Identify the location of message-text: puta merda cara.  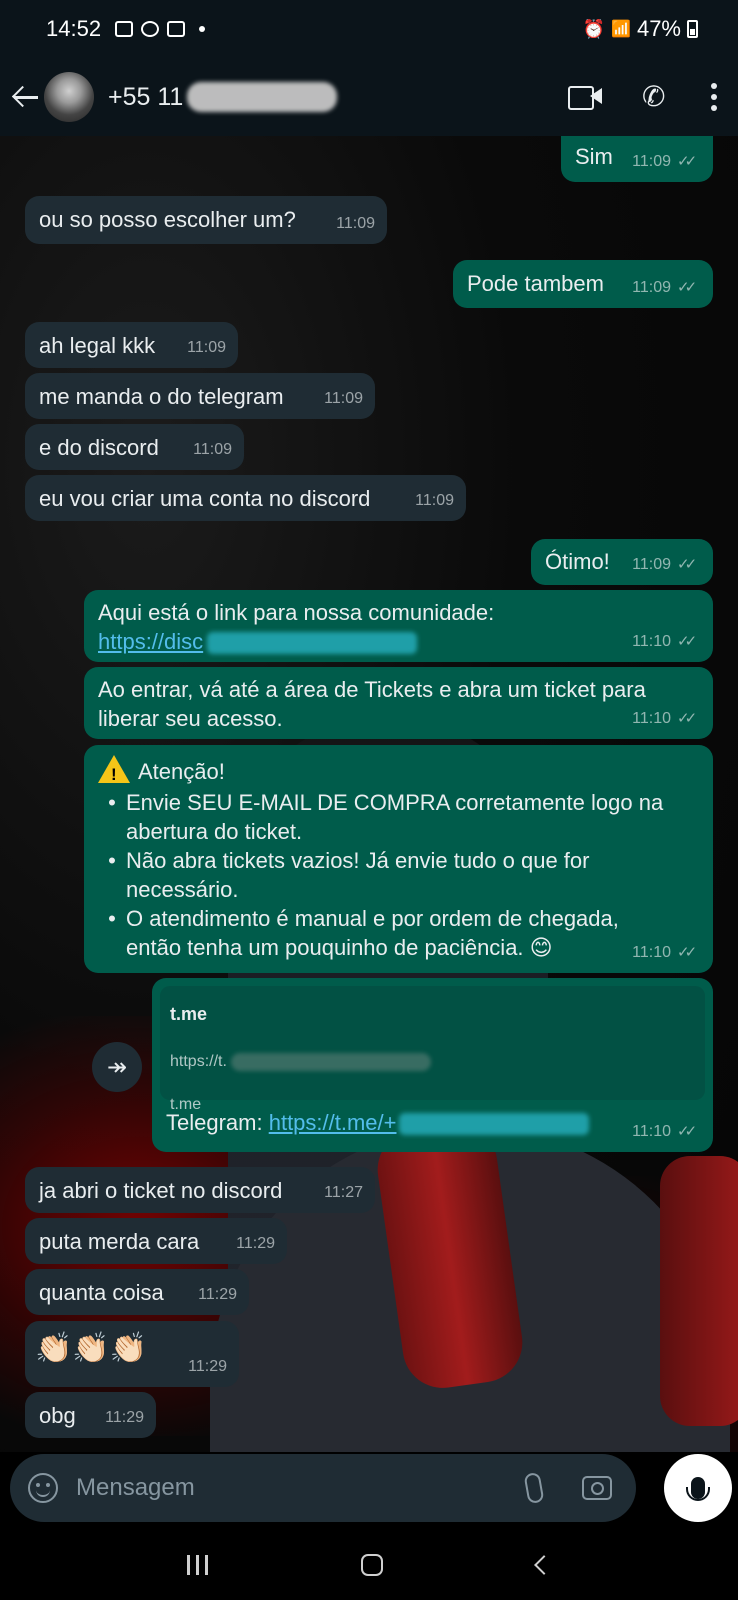
(119, 1241).